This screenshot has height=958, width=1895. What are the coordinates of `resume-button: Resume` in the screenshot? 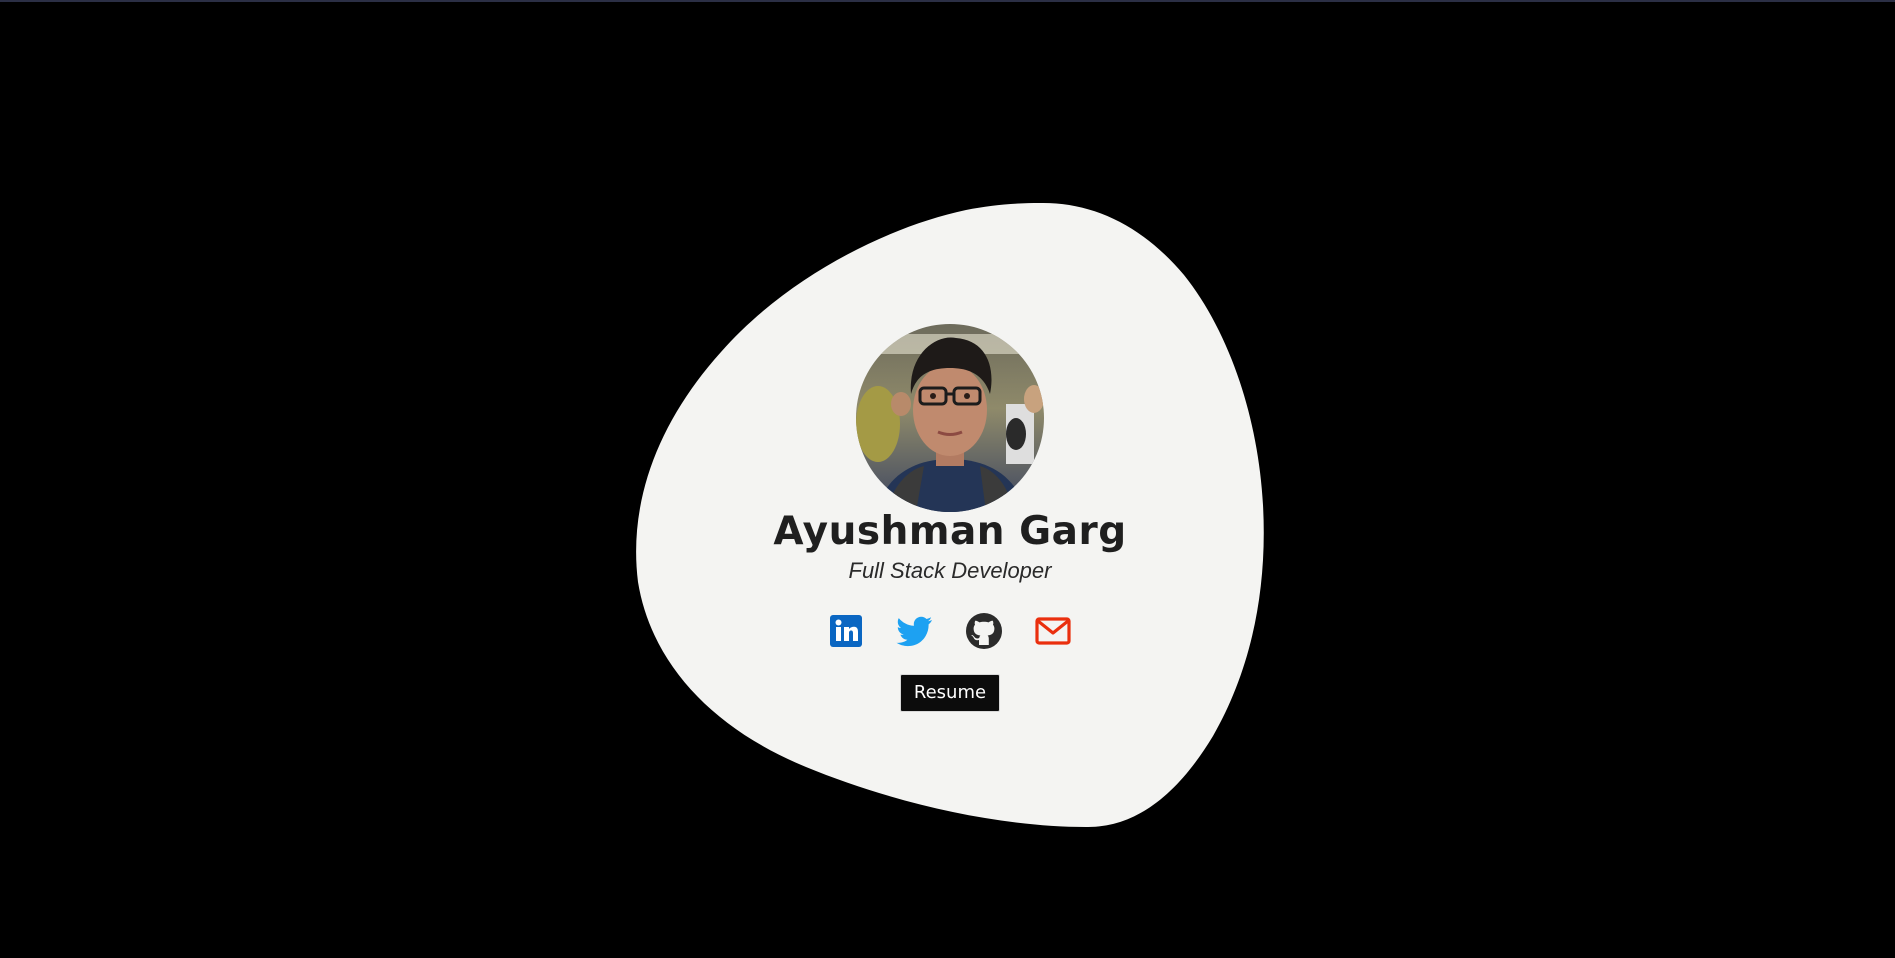 It's located at (950, 693).